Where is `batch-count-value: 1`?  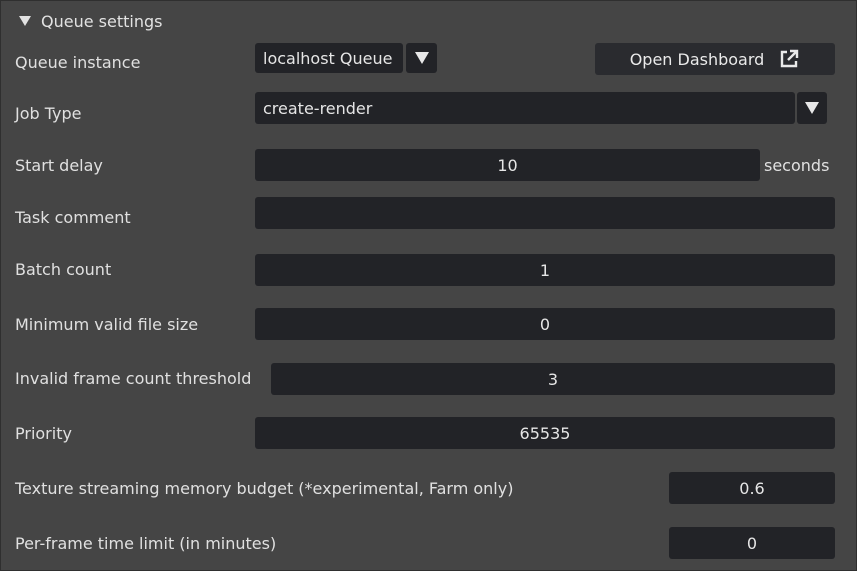
batch-count-value: 1 is located at coordinates (545, 270).